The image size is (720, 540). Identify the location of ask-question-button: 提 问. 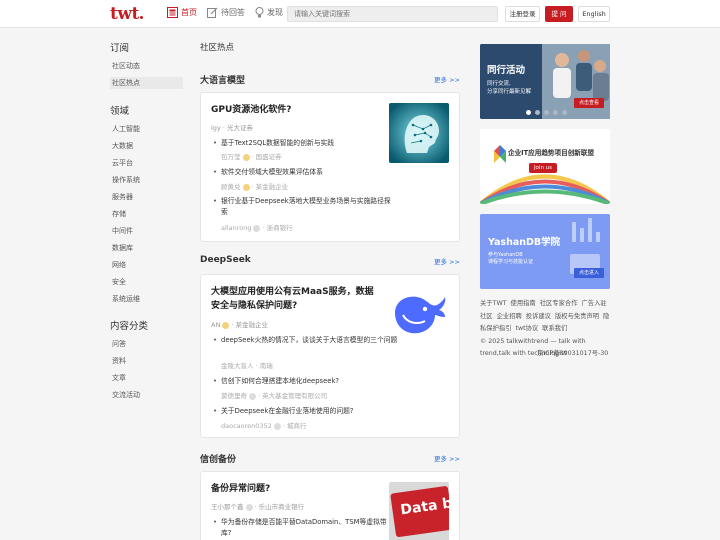
(559, 14).